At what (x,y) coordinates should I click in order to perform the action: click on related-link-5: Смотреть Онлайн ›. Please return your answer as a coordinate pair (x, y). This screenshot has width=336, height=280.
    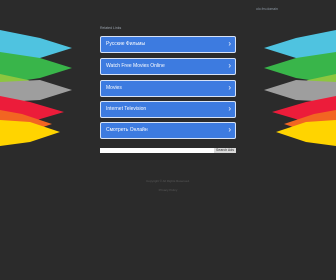
    Looking at the image, I should click on (168, 130).